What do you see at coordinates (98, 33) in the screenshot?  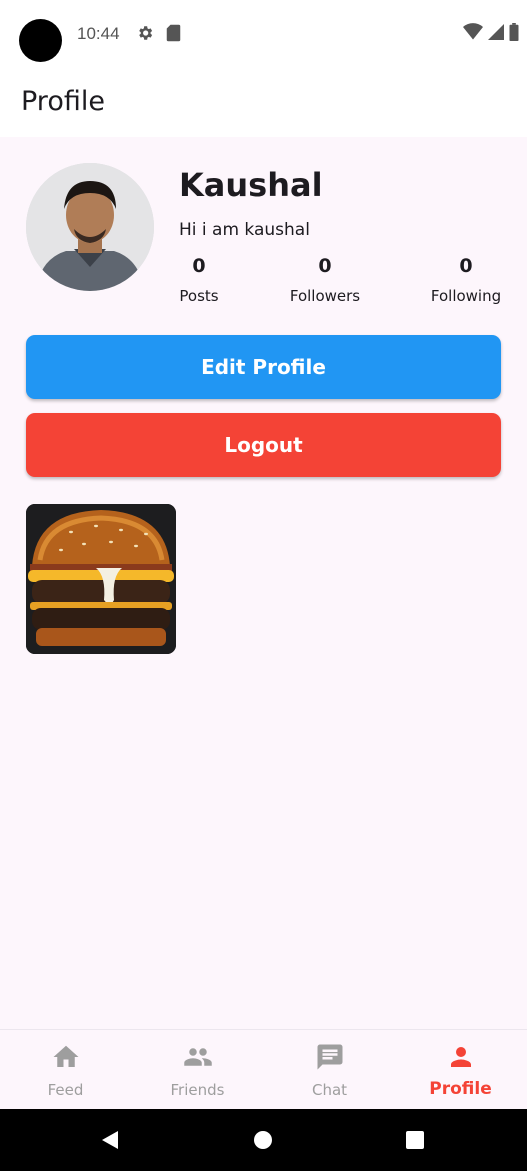 I see `status-time: 10:44` at bounding box center [98, 33].